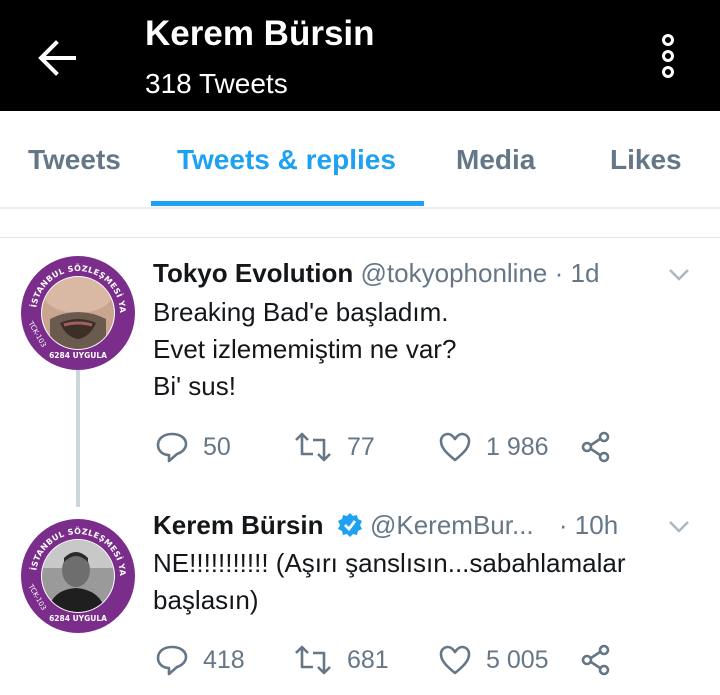  I want to click on retweet-button: 681, so click(341, 660).